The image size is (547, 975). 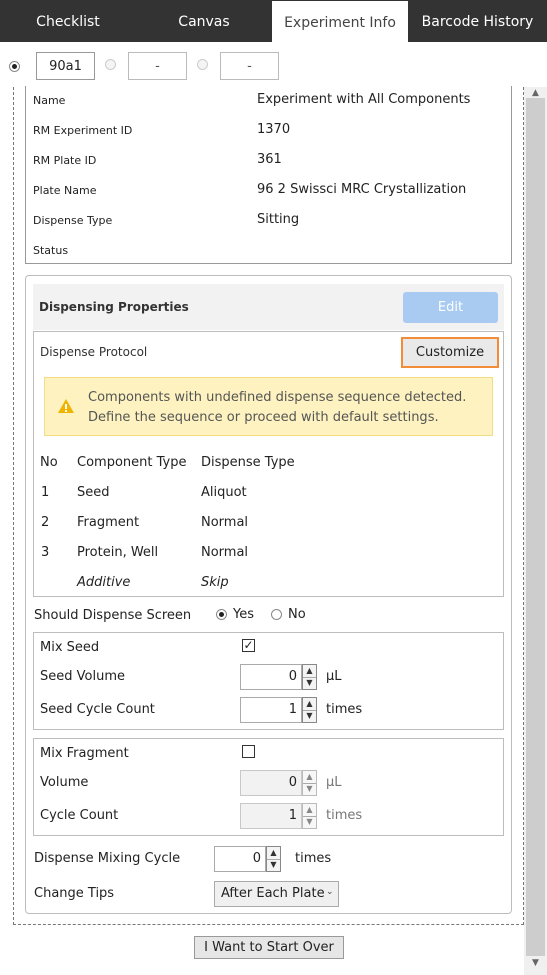 I want to click on tab-canvas: Canvas, so click(x=204, y=21).